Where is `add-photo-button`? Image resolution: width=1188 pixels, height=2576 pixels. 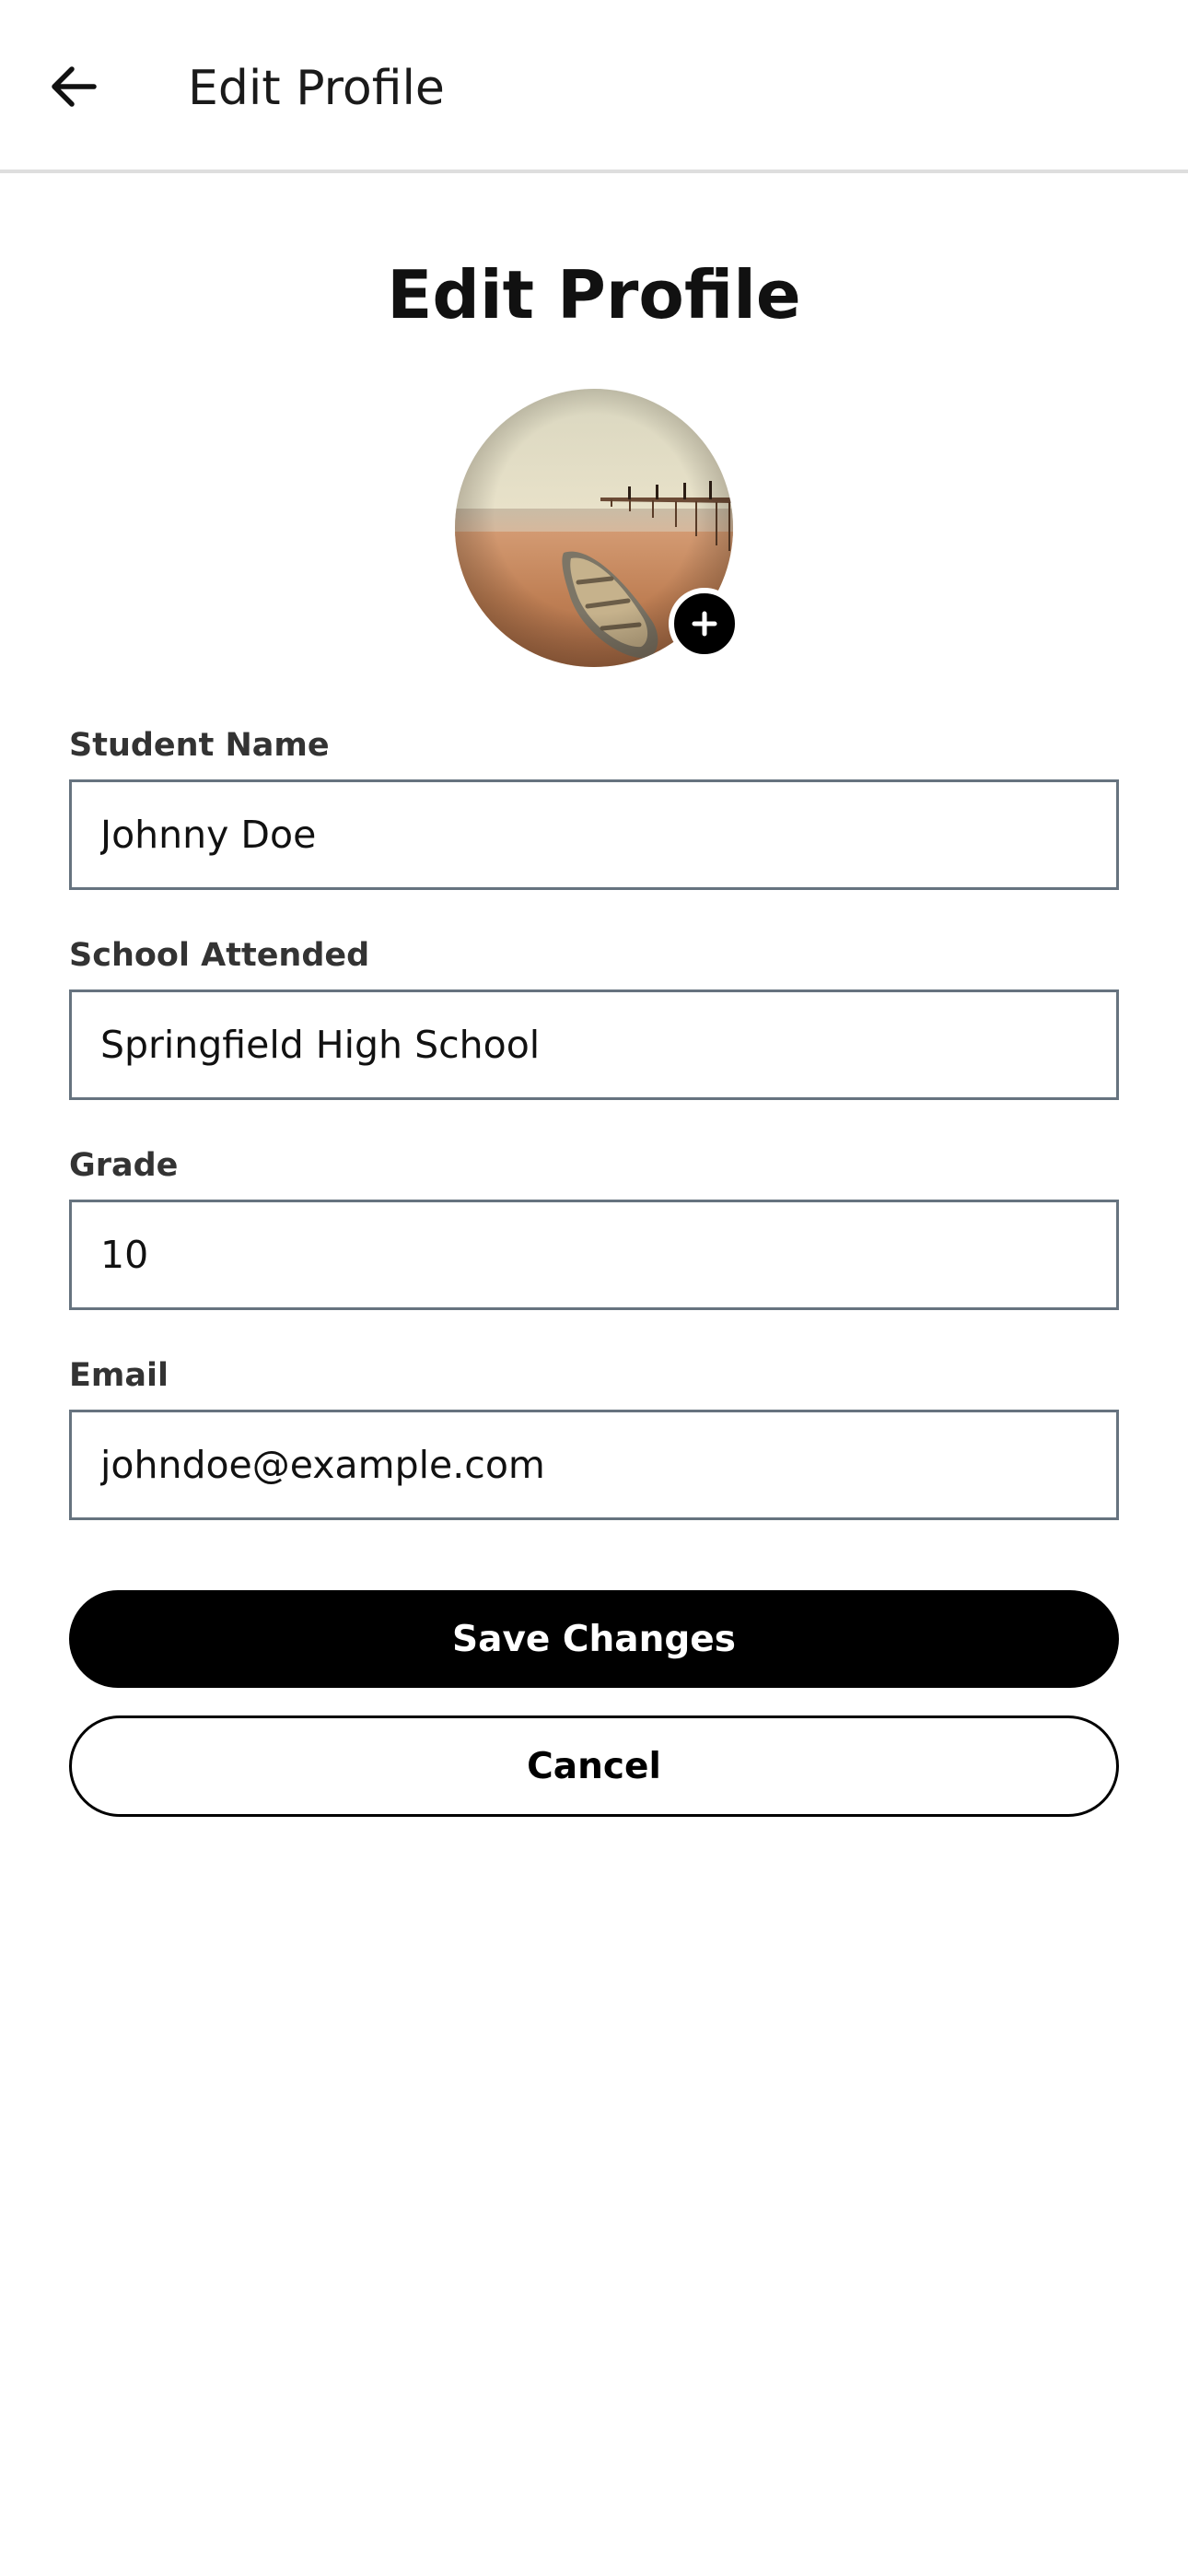
add-photo-button is located at coordinates (705, 624).